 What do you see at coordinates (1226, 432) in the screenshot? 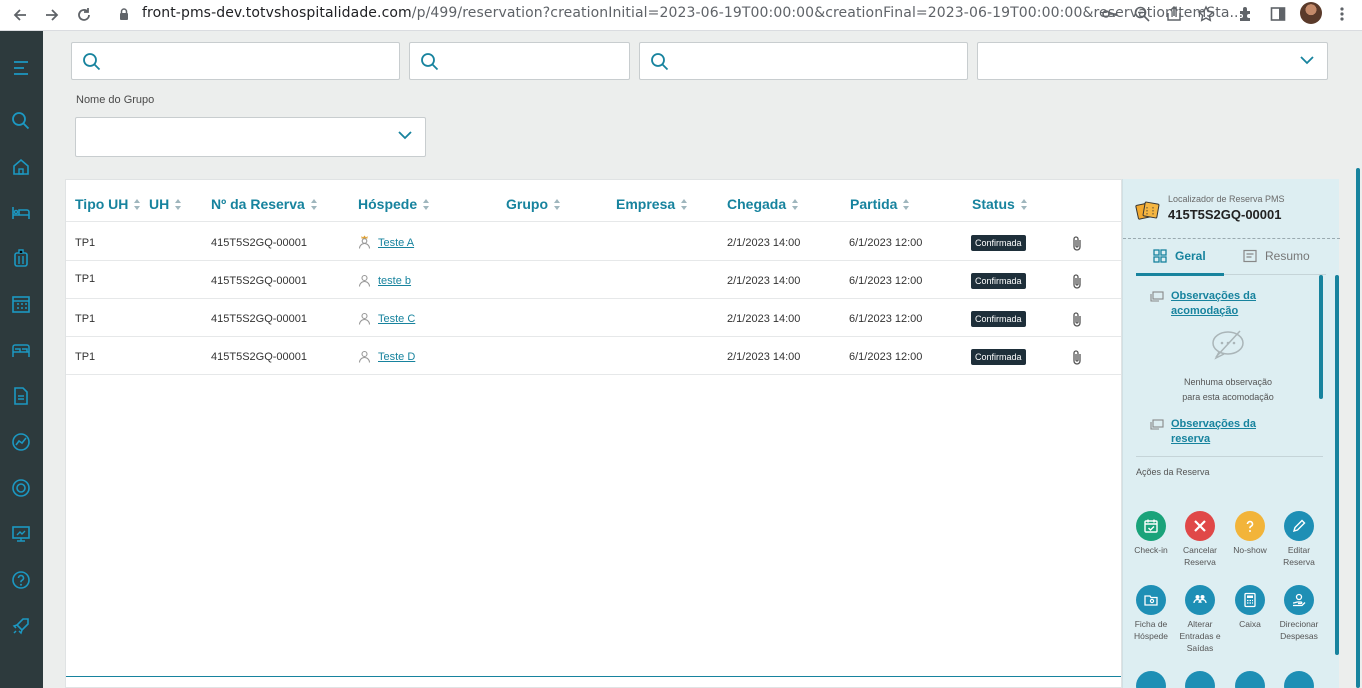
I see `obs-reserva-link: Observações da reserva` at bounding box center [1226, 432].